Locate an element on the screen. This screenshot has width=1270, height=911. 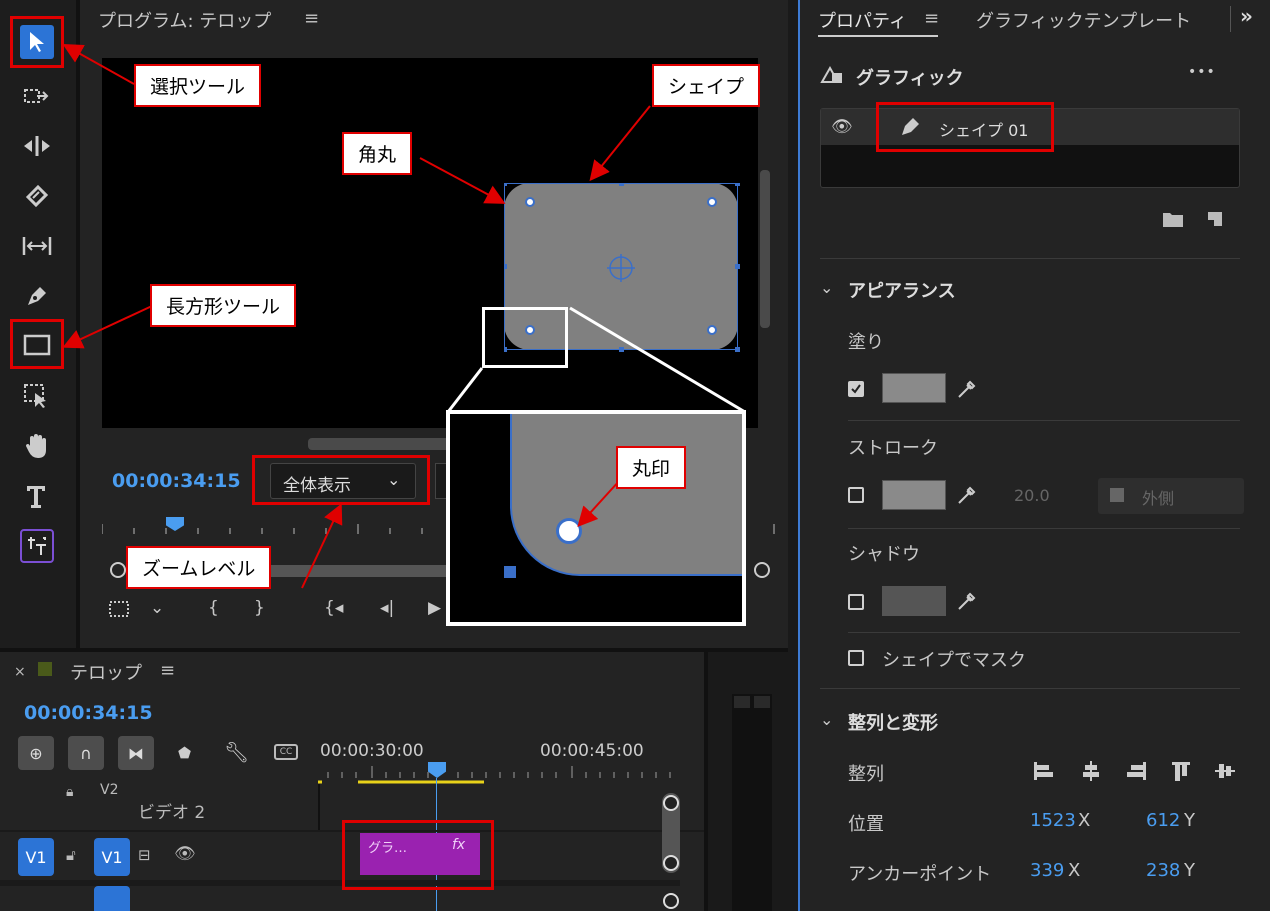
play-icon: ▶ is located at coordinates (434, 608).